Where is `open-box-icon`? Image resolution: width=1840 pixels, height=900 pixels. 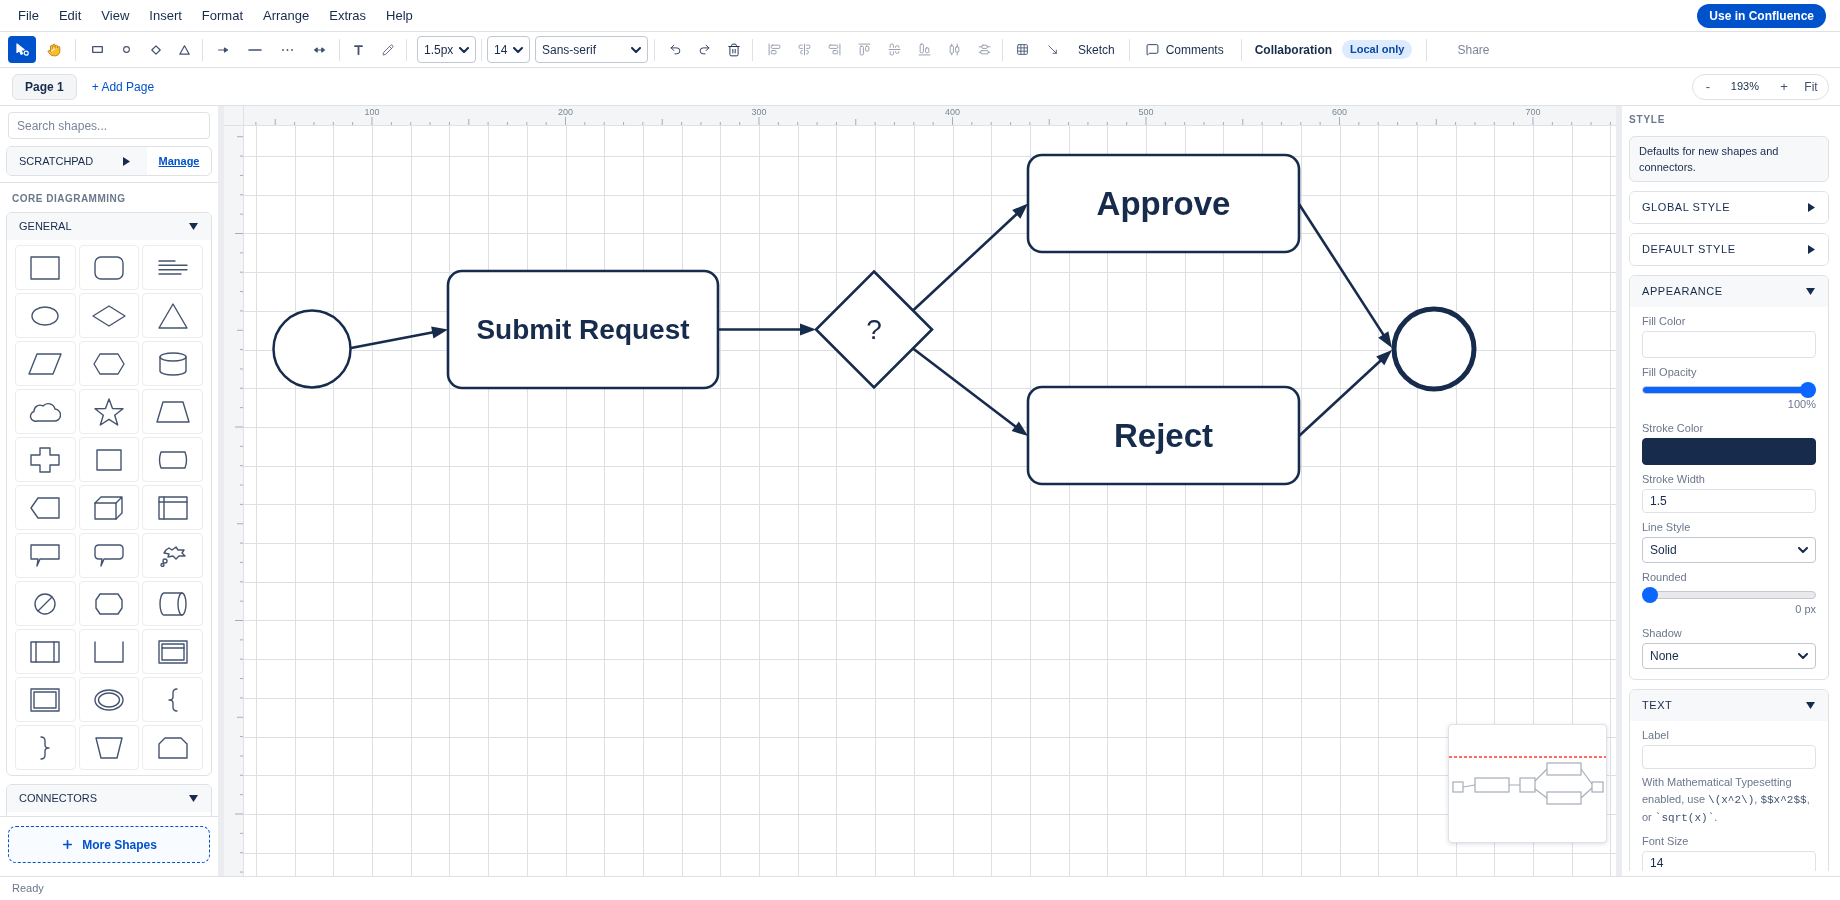 open-box-icon is located at coordinates (109, 651).